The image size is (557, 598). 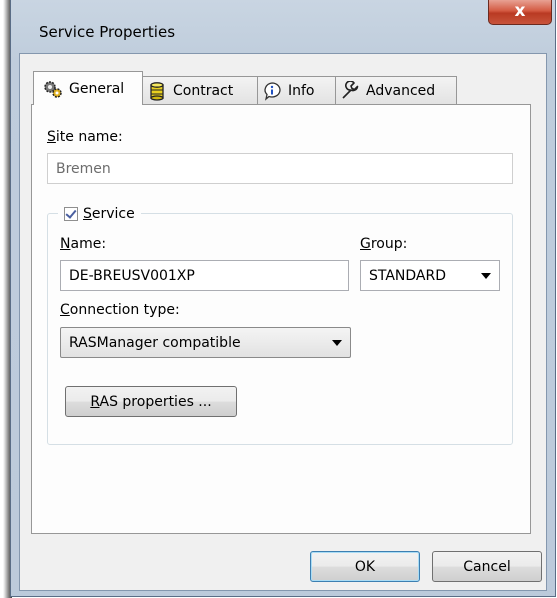 What do you see at coordinates (408, 275) in the screenshot?
I see `group-selected-value: STANDARD` at bounding box center [408, 275].